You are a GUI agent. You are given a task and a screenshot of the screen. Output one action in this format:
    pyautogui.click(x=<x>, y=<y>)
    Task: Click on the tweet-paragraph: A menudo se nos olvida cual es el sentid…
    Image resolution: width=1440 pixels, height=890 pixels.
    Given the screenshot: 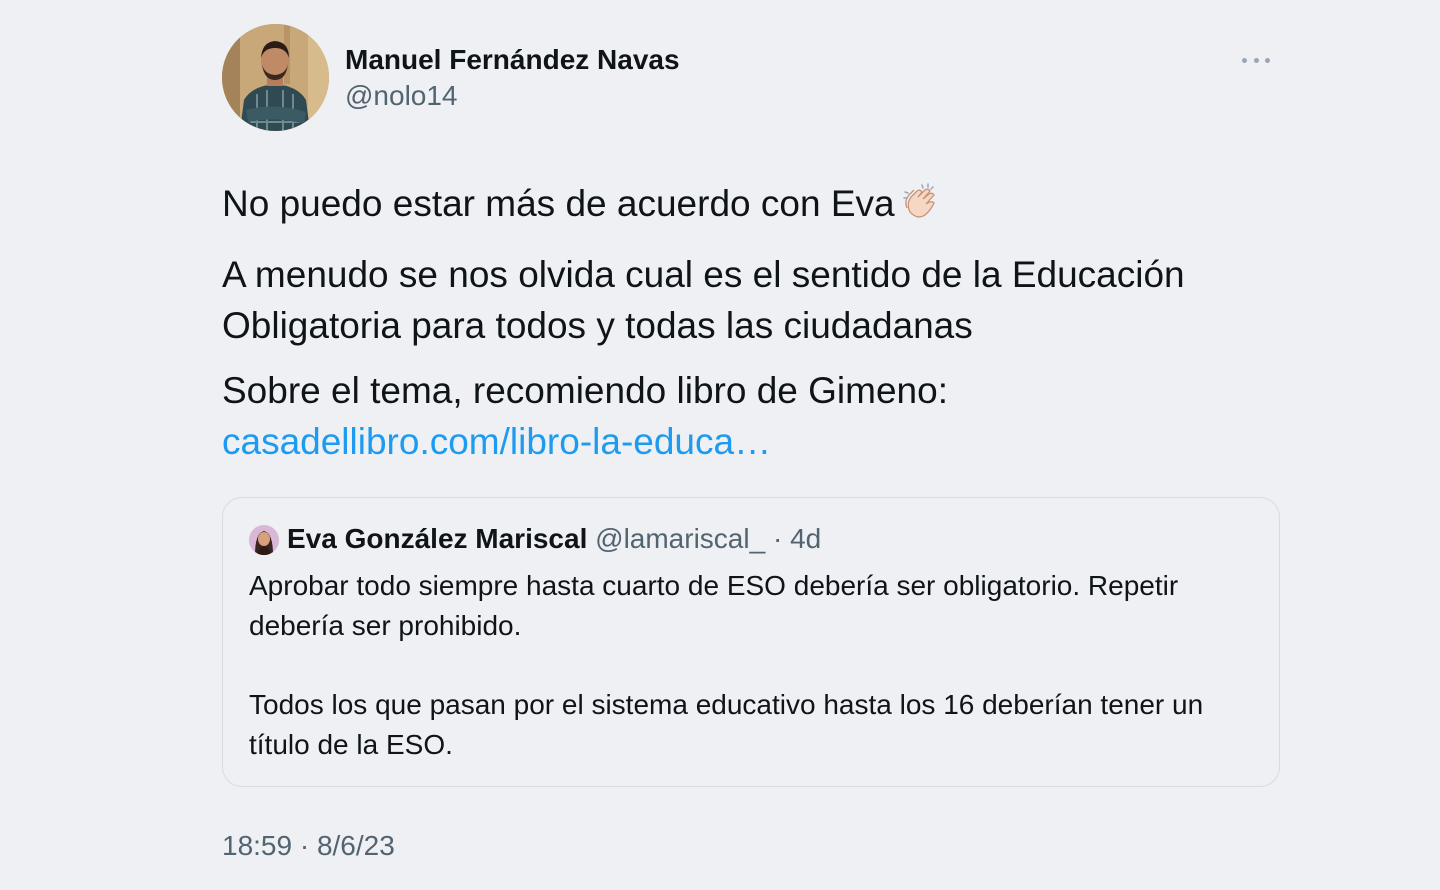 What is the action you would take?
    pyautogui.click(x=703, y=300)
    